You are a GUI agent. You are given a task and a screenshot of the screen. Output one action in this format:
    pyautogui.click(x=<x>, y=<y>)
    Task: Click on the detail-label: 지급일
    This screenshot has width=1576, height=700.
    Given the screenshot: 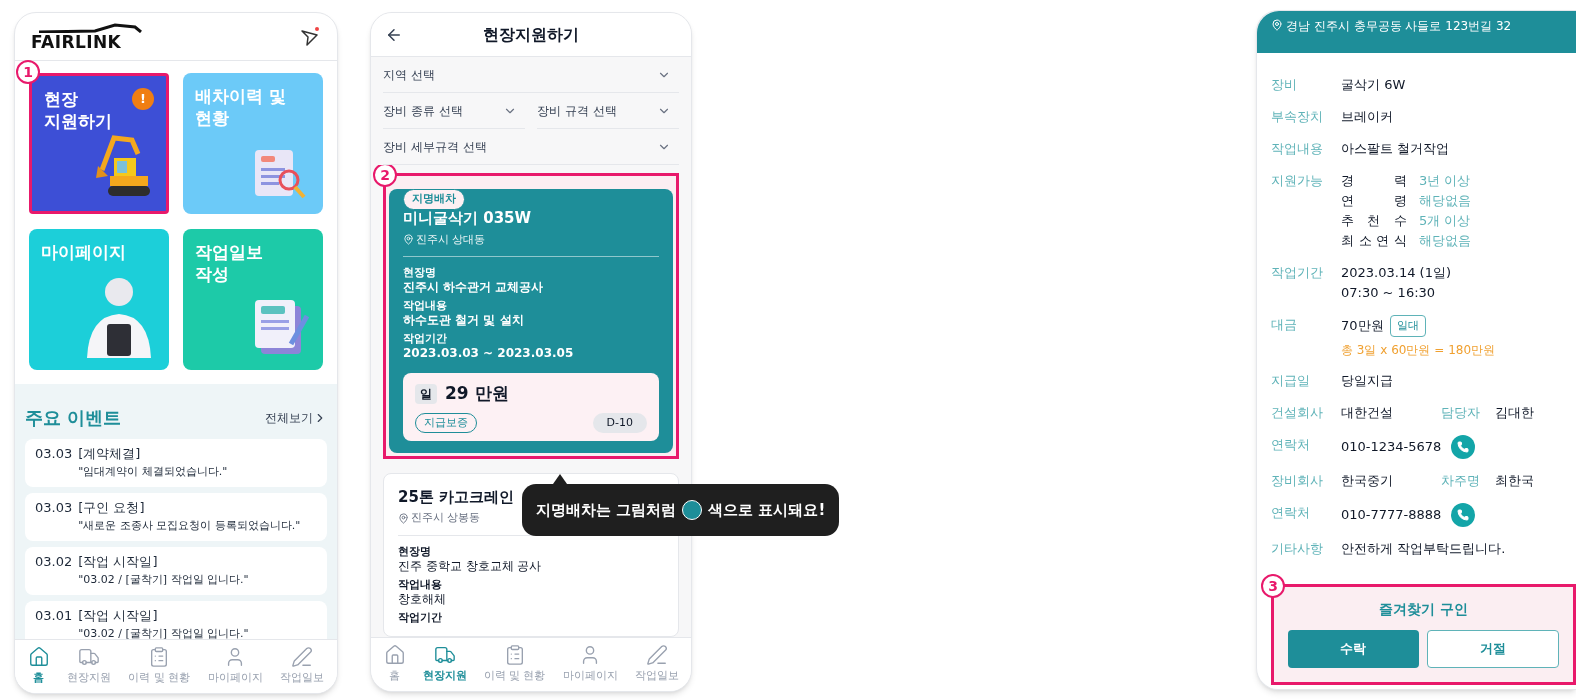 What is the action you would take?
    pyautogui.click(x=1291, y=381)
    